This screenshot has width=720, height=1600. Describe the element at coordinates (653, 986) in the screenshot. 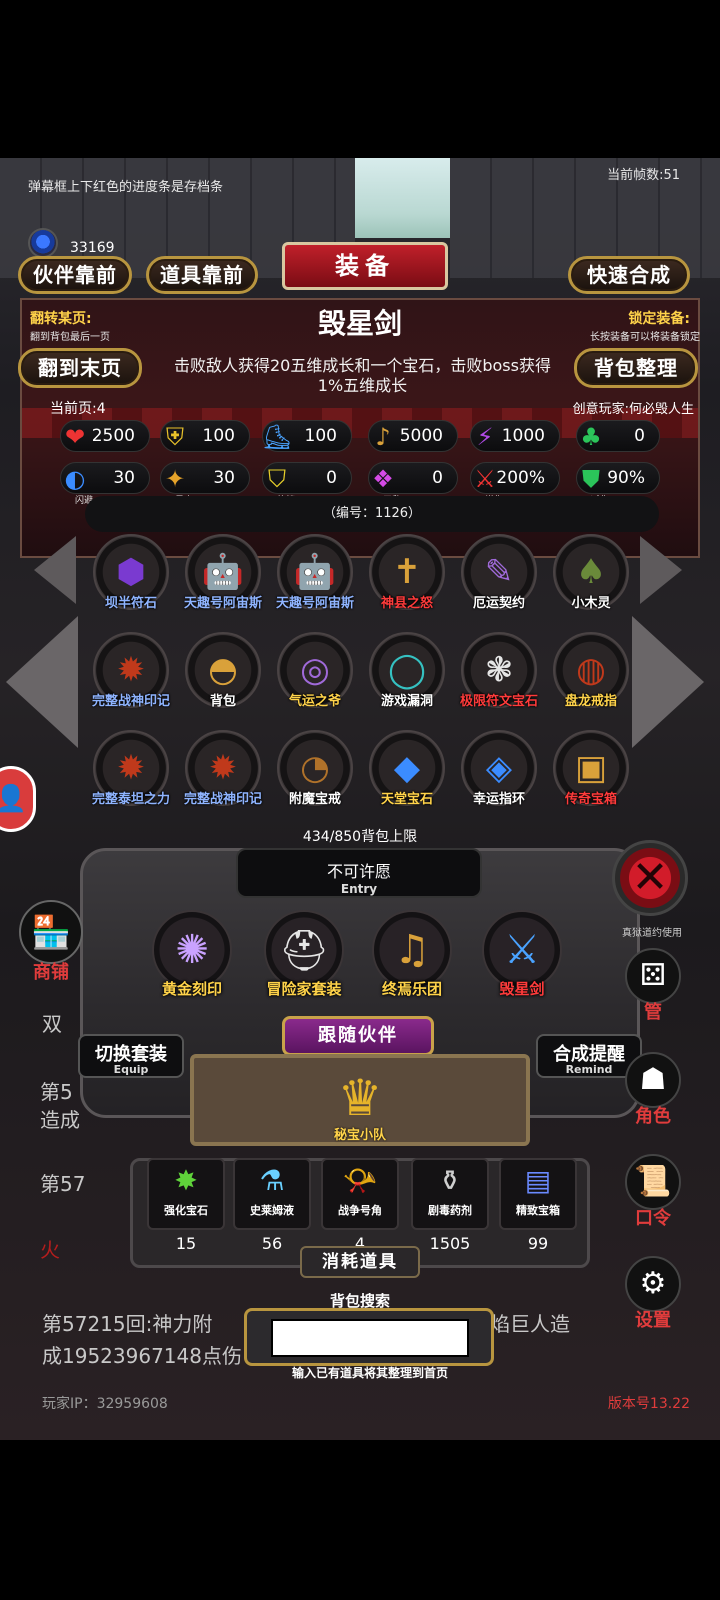

I see `dice-button: ⚄ 管` at that location.